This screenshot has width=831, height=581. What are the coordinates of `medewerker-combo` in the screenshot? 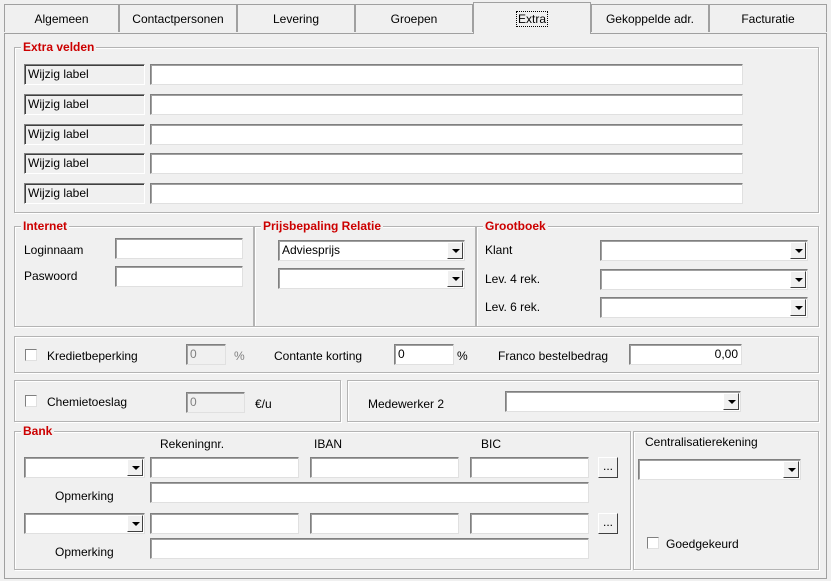 It's located at (623, 401).